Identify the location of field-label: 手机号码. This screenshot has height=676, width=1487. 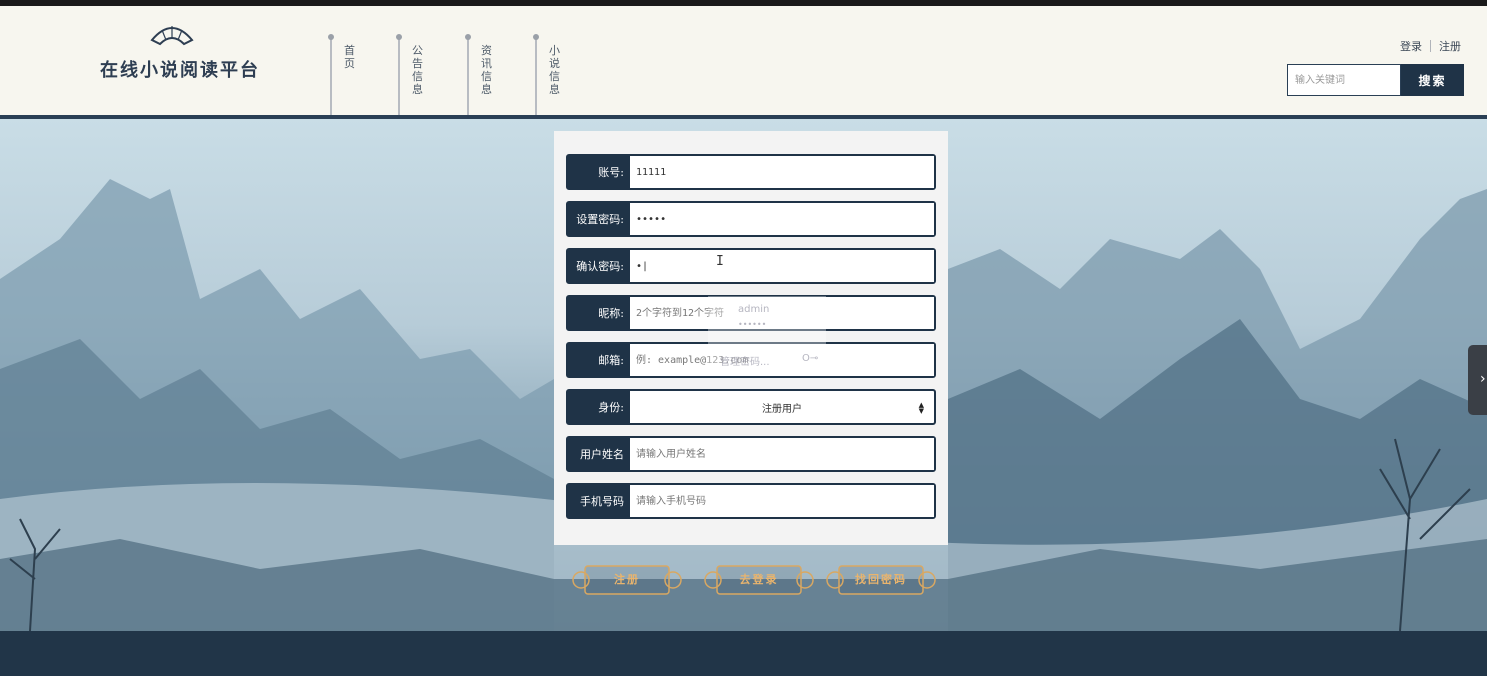
(599, 501).